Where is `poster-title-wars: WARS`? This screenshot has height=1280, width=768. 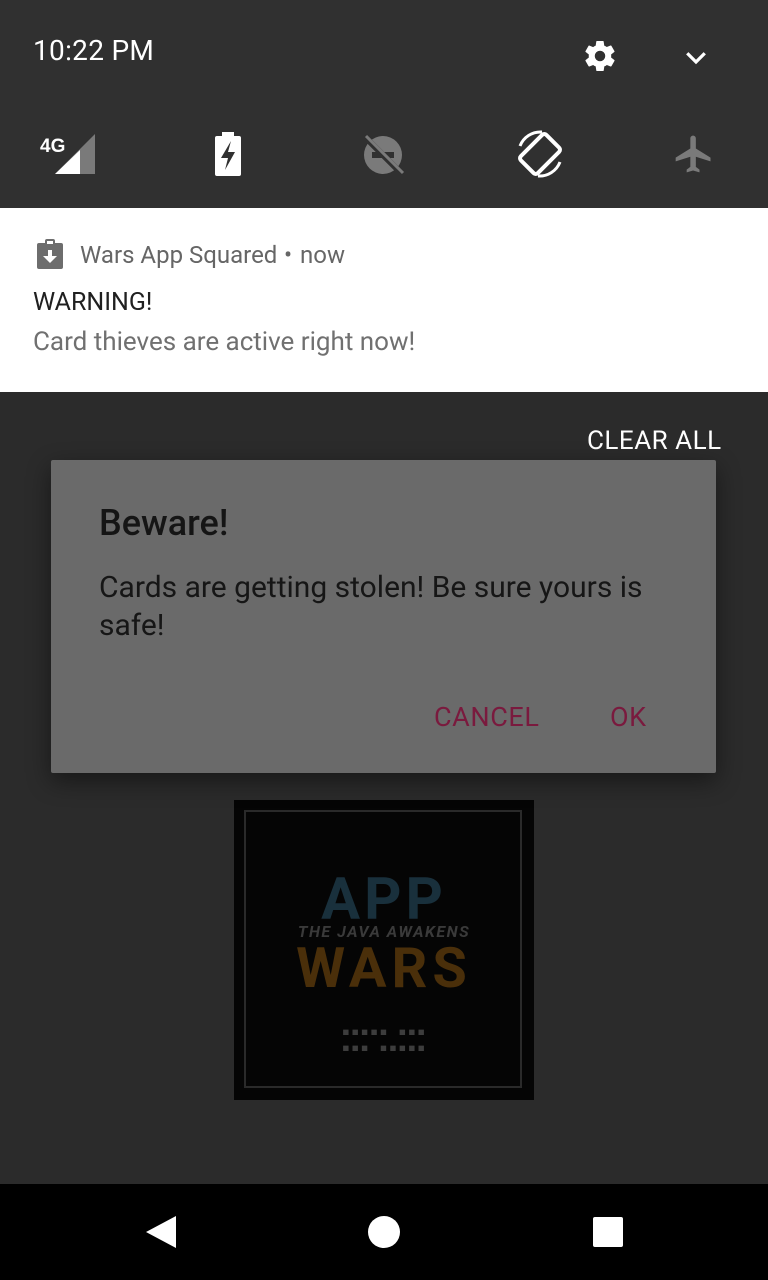
poster-title-wars: WARS is located at coordinates (384, 968).